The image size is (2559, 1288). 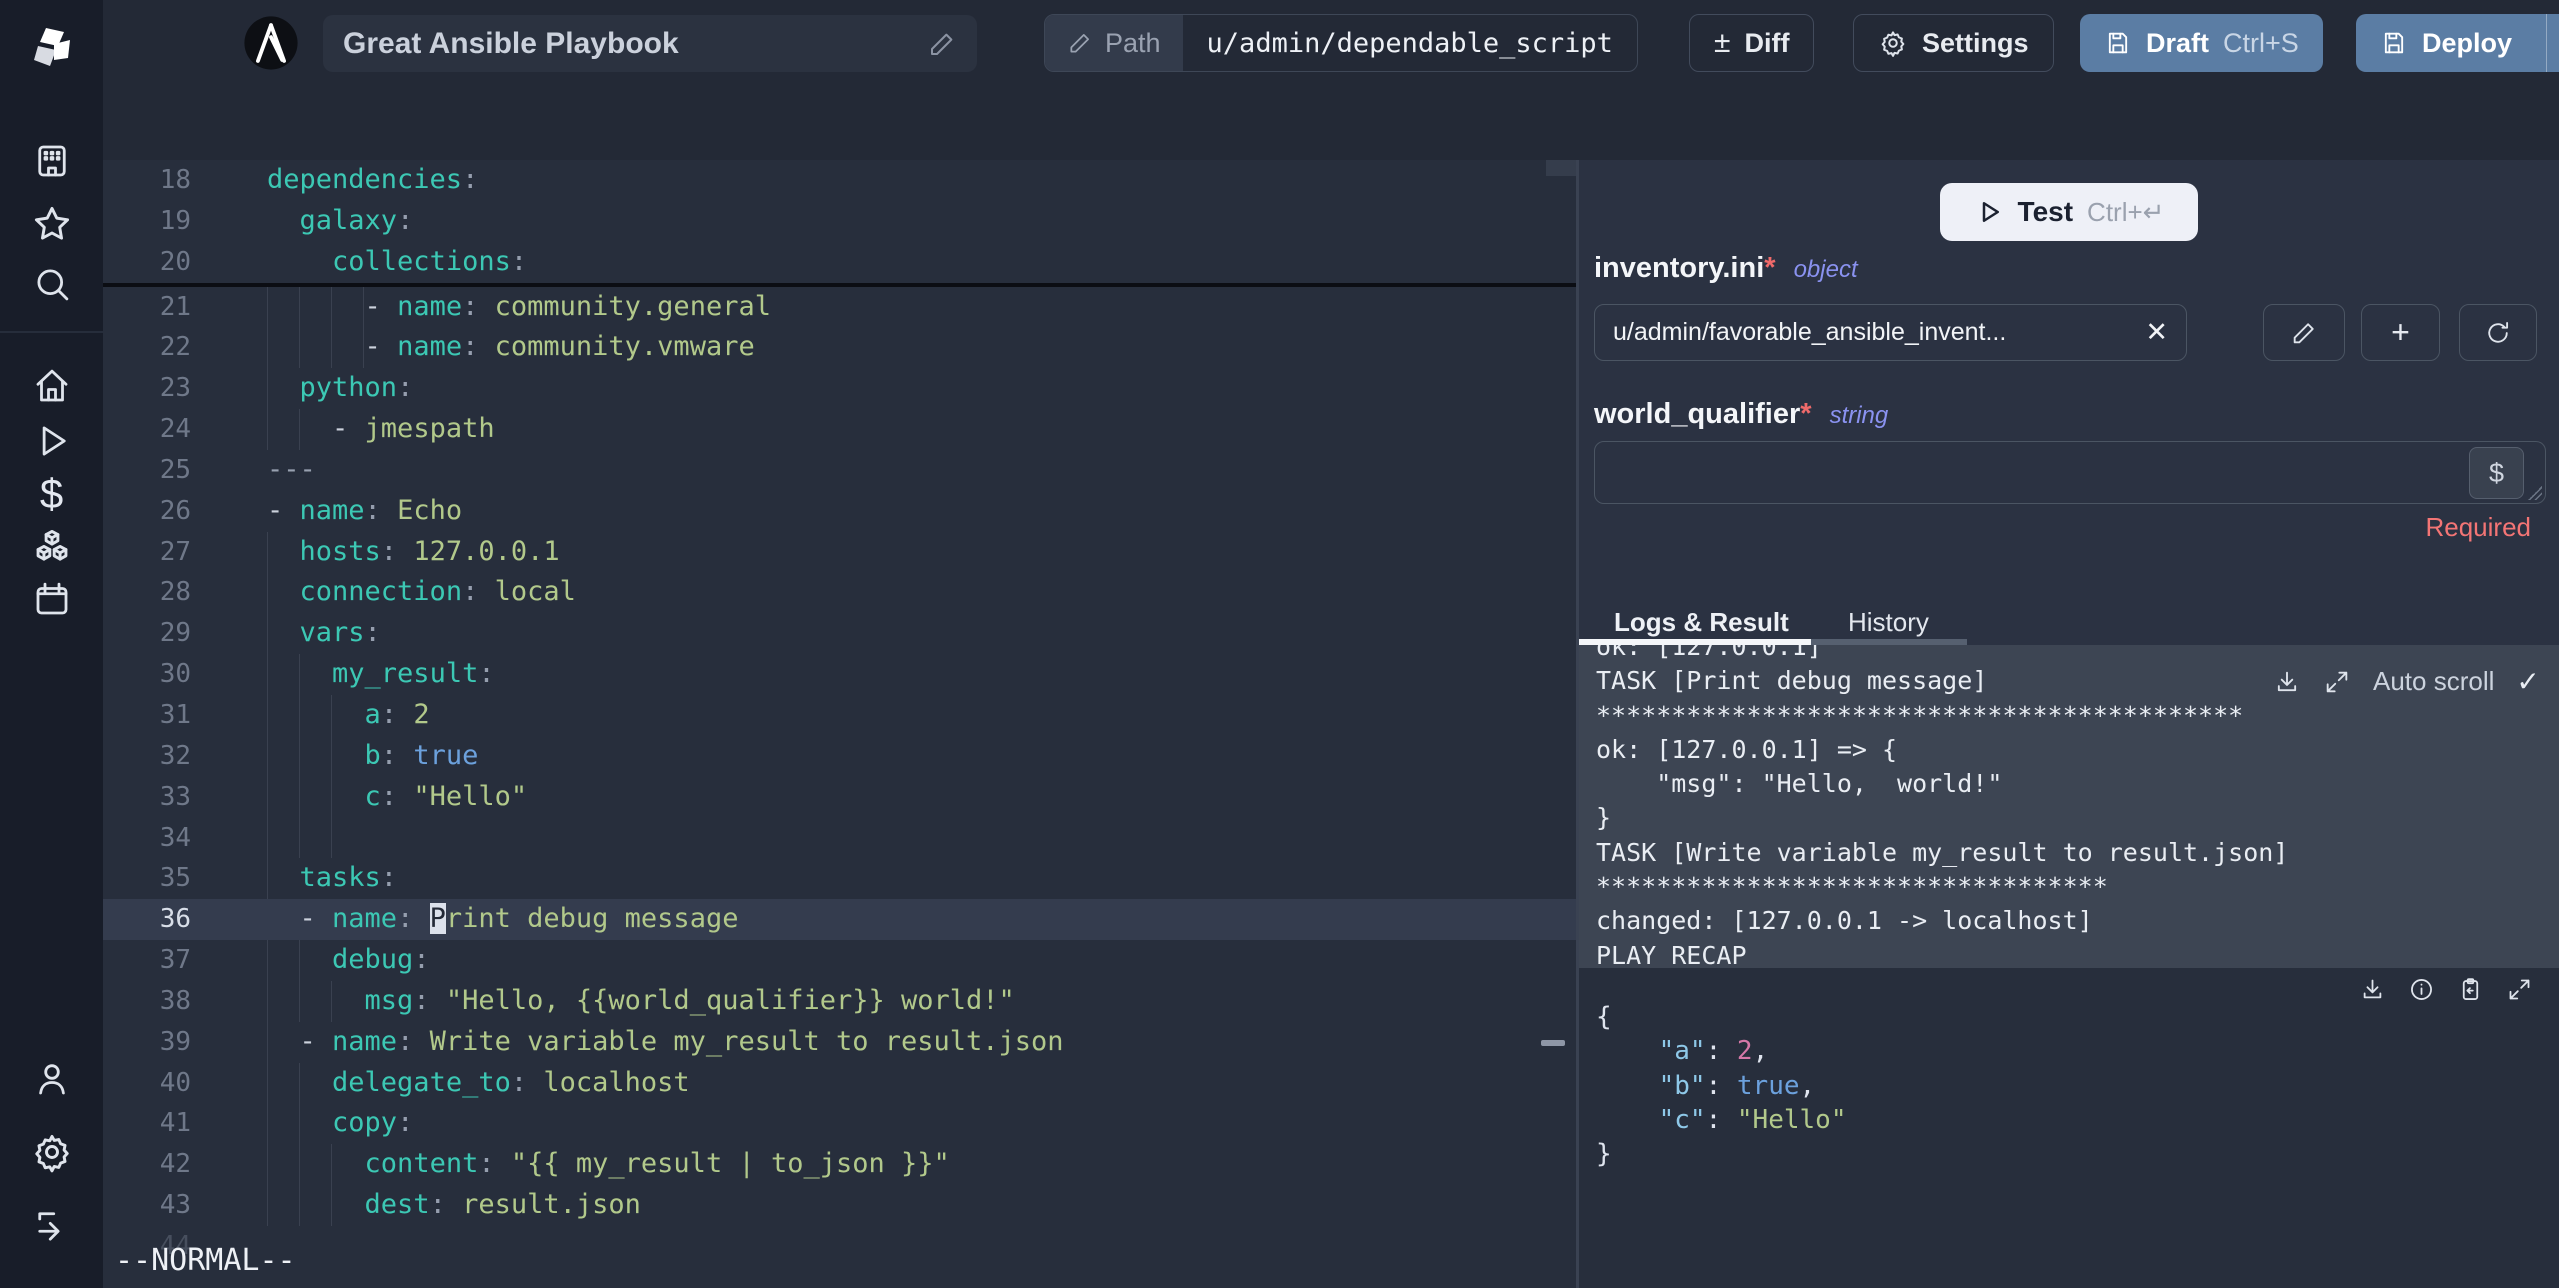 What do you see at coordinates (2070, 472) in the screenshot?
I see `world-qualifier-input` at bounding box center [2070, 472].